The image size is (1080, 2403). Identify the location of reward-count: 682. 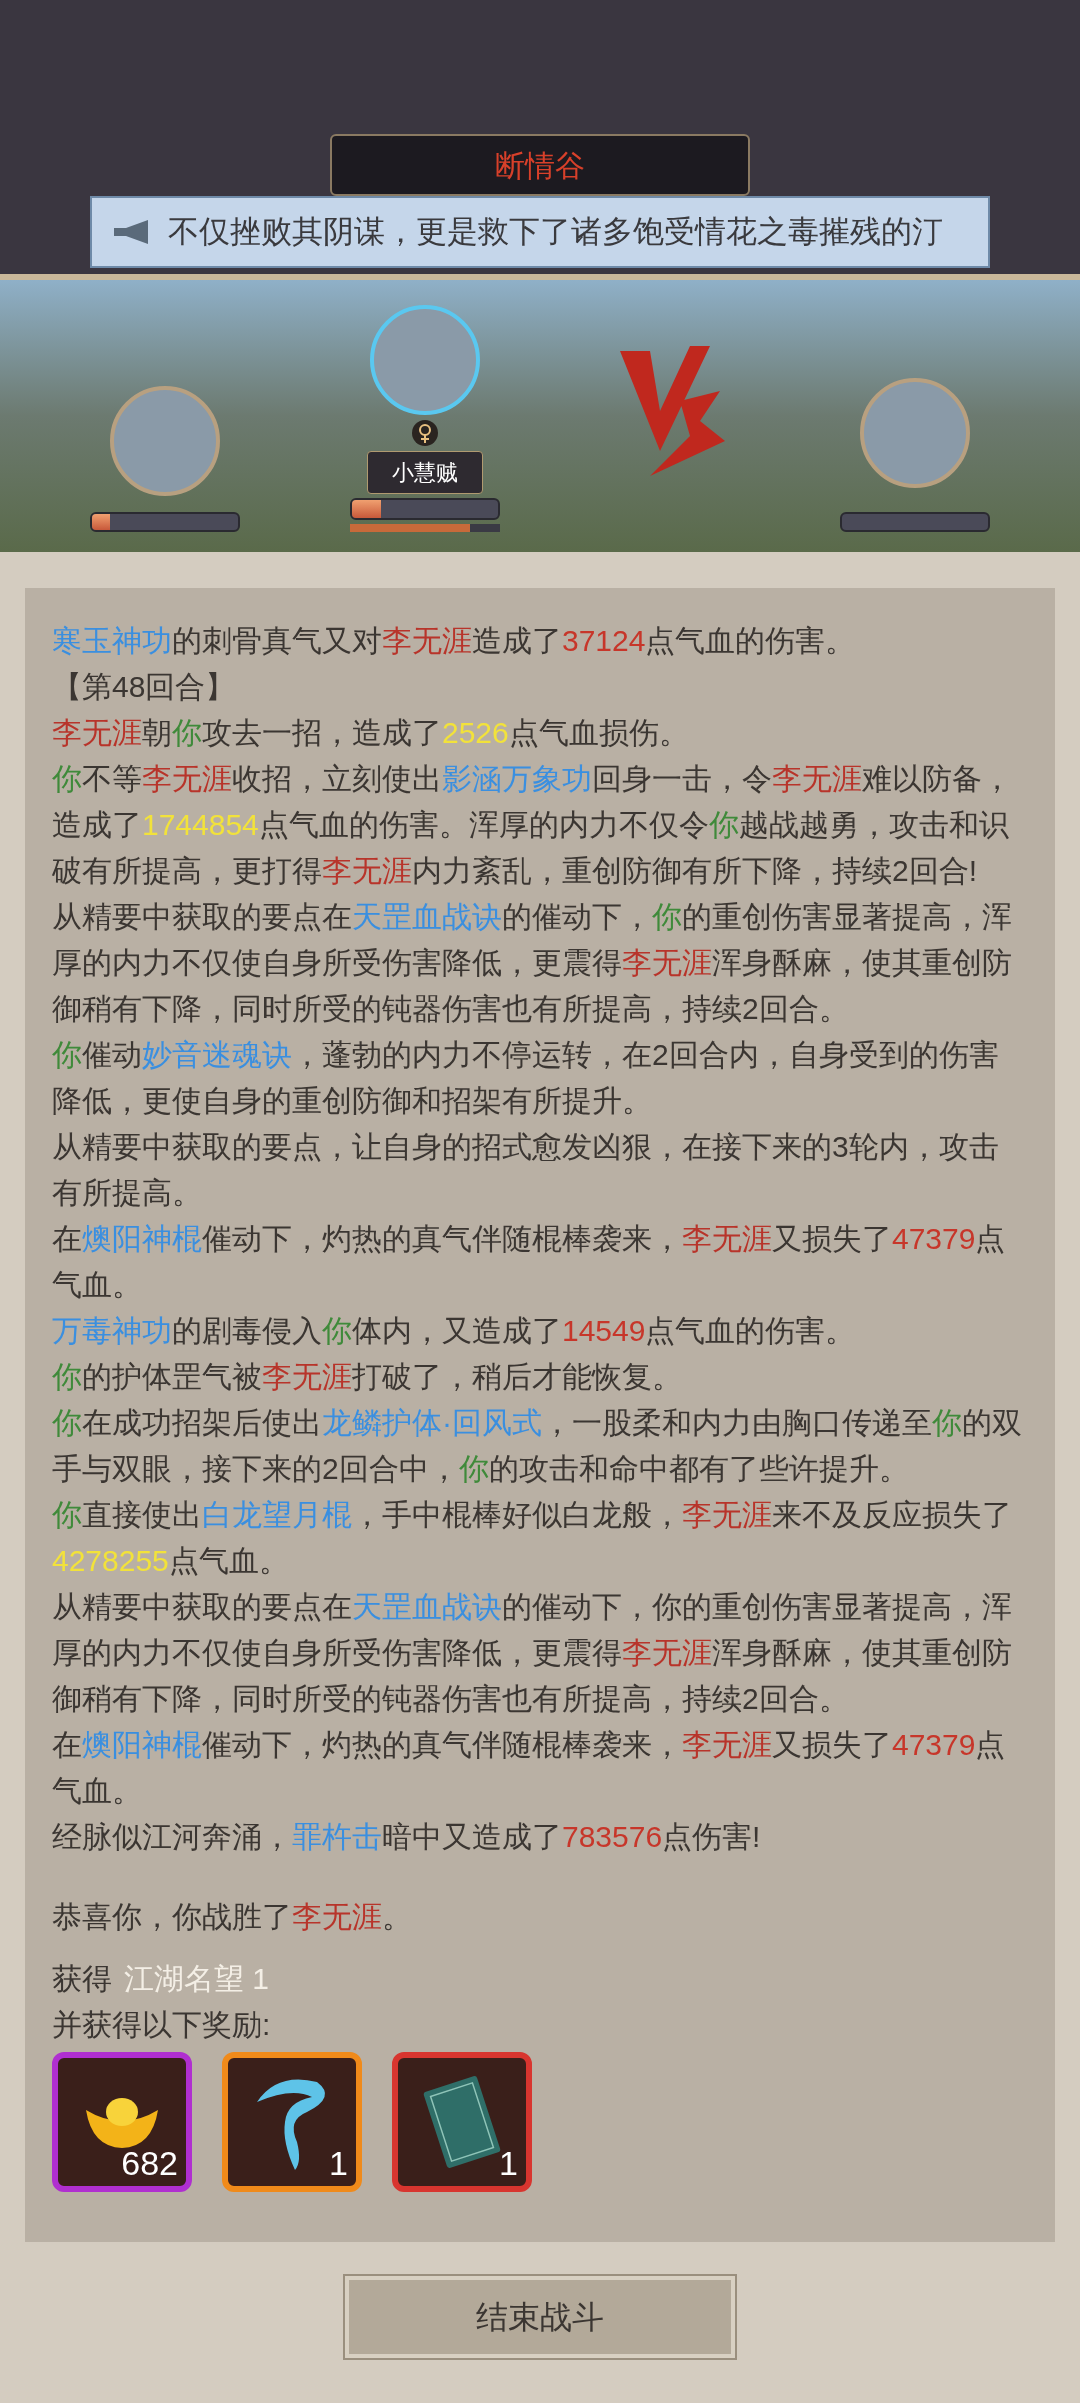
(149, 2163).